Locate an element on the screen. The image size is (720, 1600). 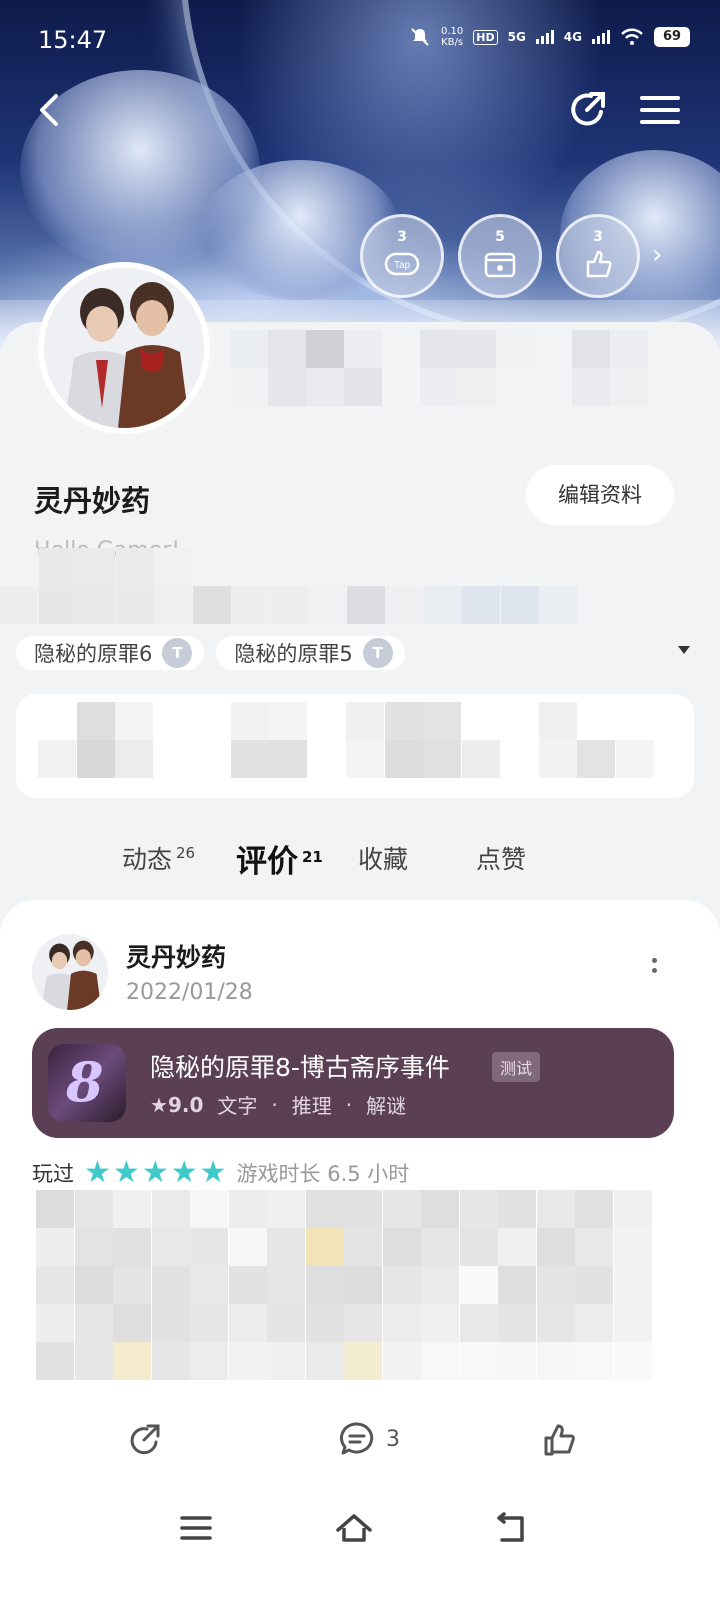
game-genre: 解谜 is located at coordinates (386, 1106).